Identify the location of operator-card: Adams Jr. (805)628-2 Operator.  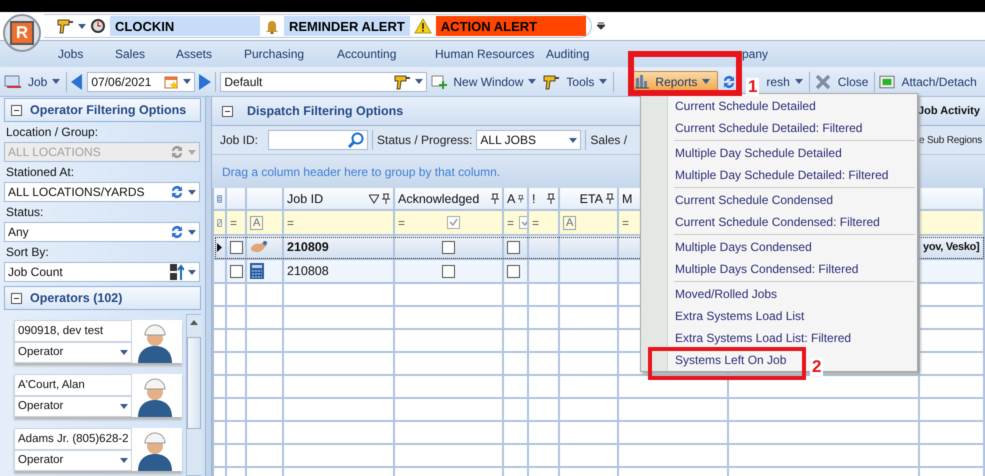
(98, 449).